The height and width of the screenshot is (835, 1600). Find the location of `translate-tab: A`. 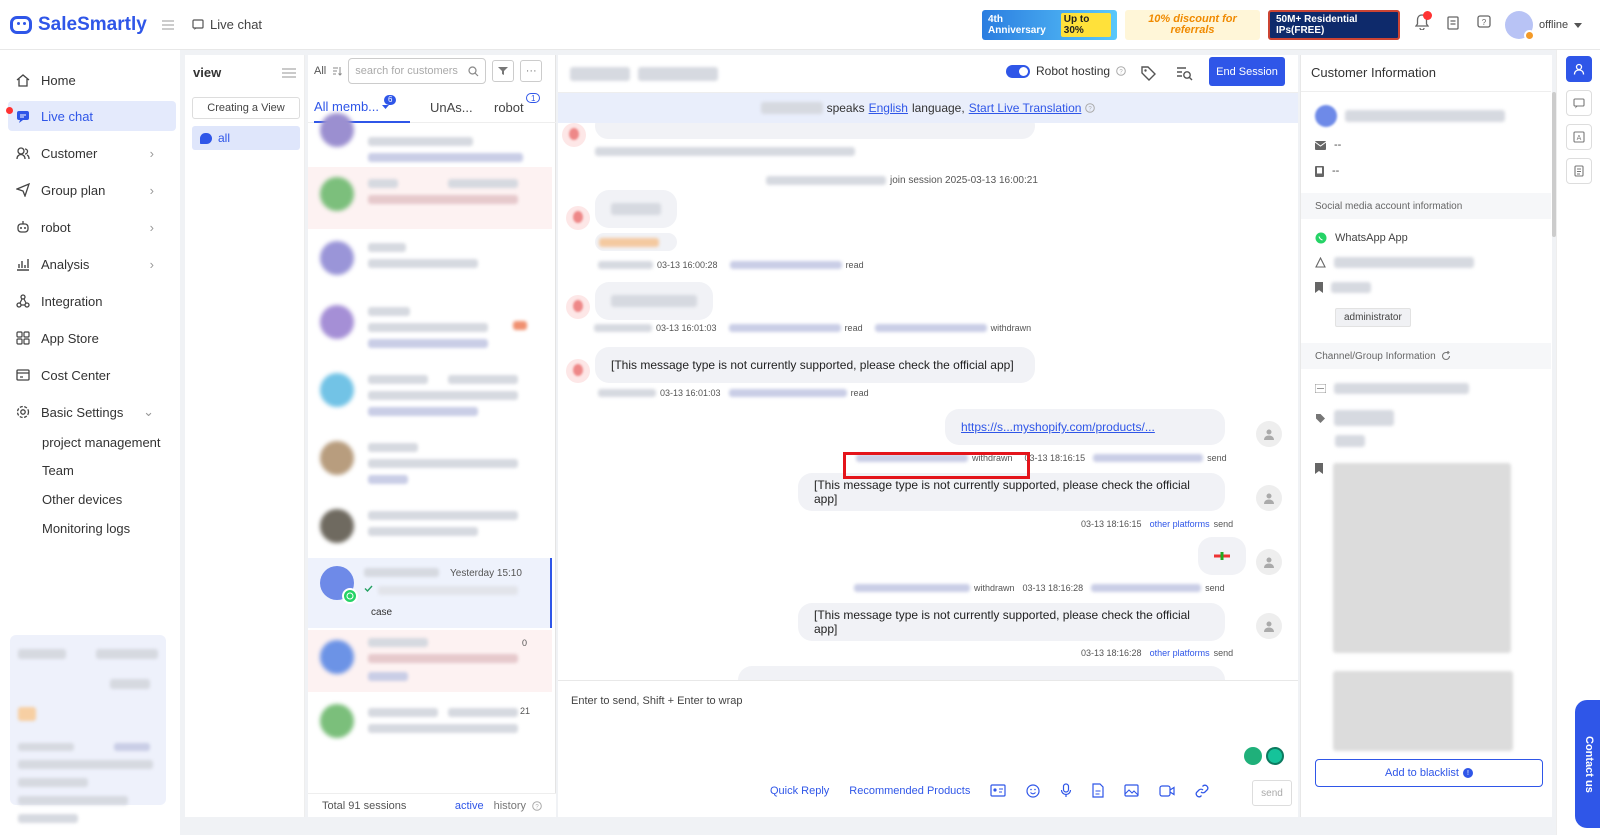

translate-tab: A is located at coordinates (1579, 137).